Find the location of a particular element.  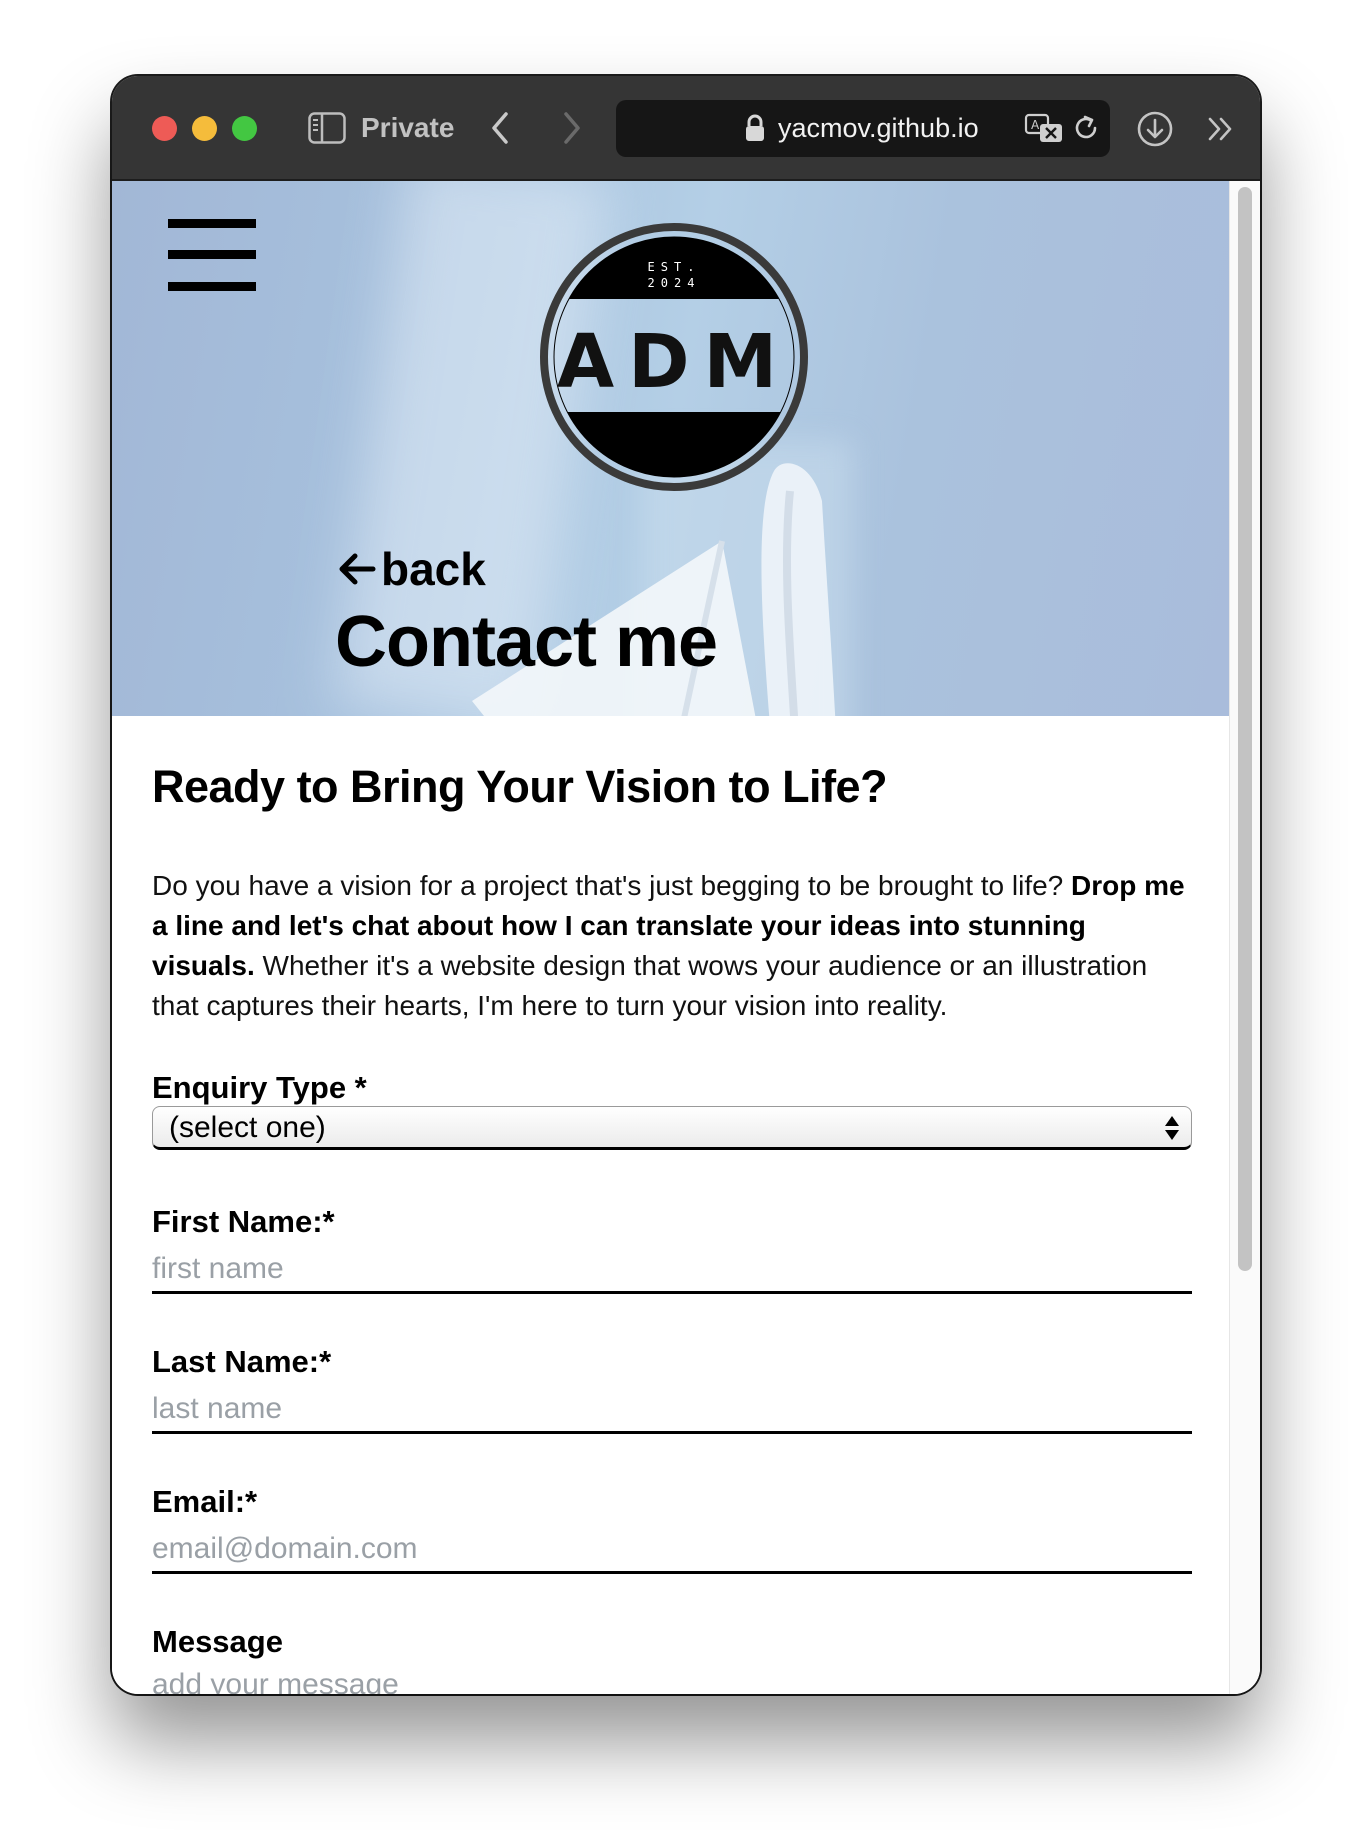

private-mode-label: Private is located at coordinates (408, 127).